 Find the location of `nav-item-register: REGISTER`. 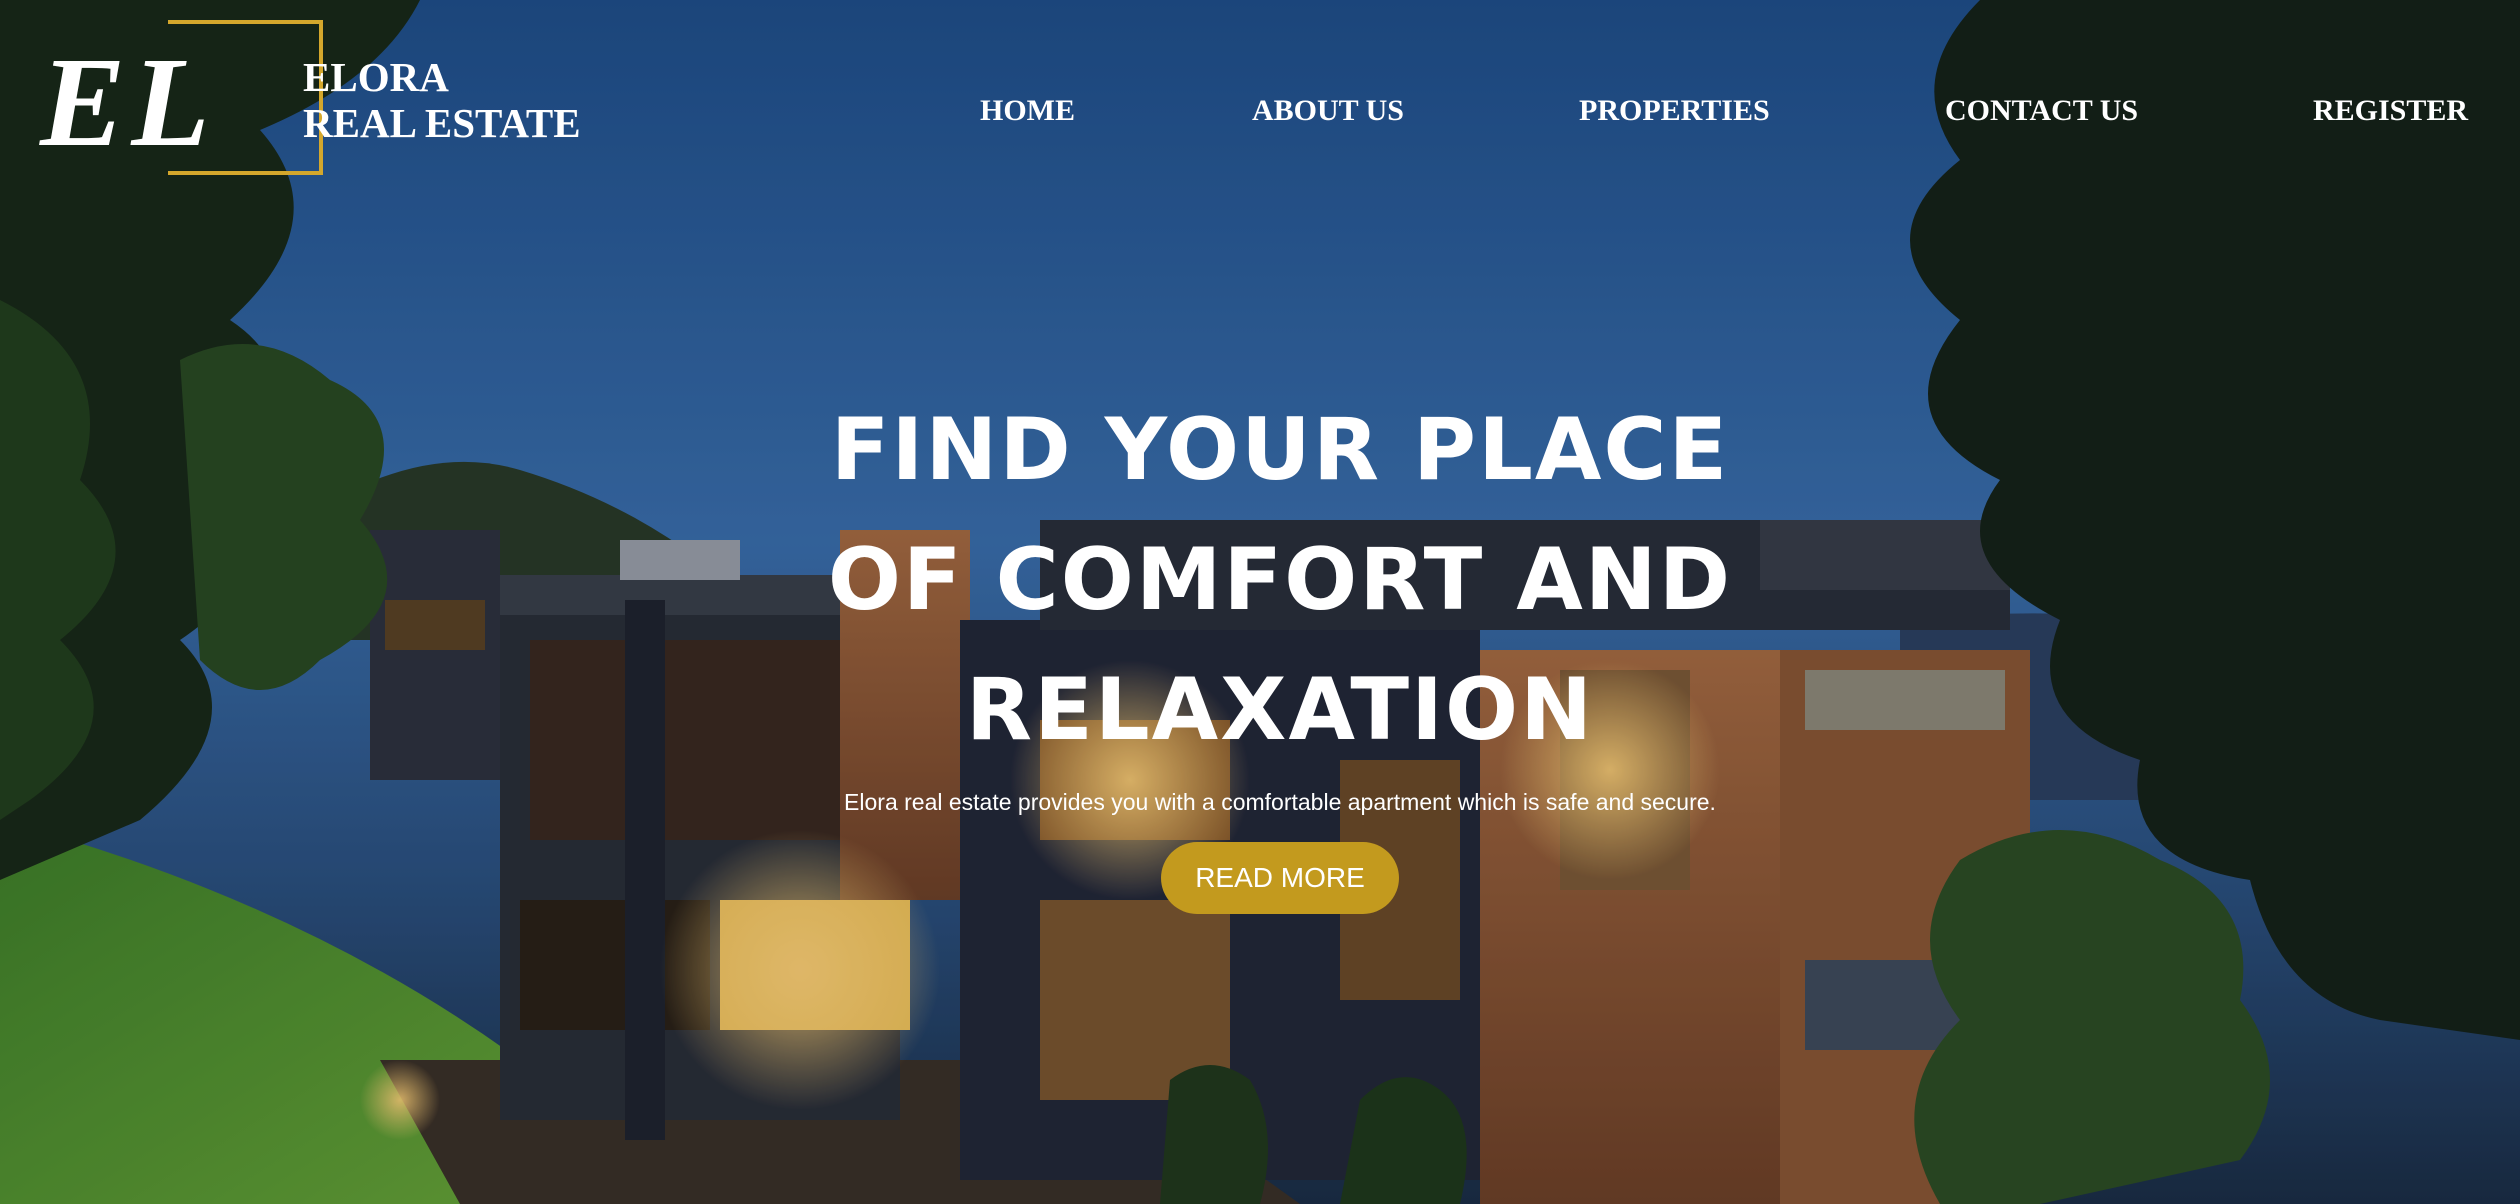

nav-item-register: REGISTER is located at coordinates (2390, 111).